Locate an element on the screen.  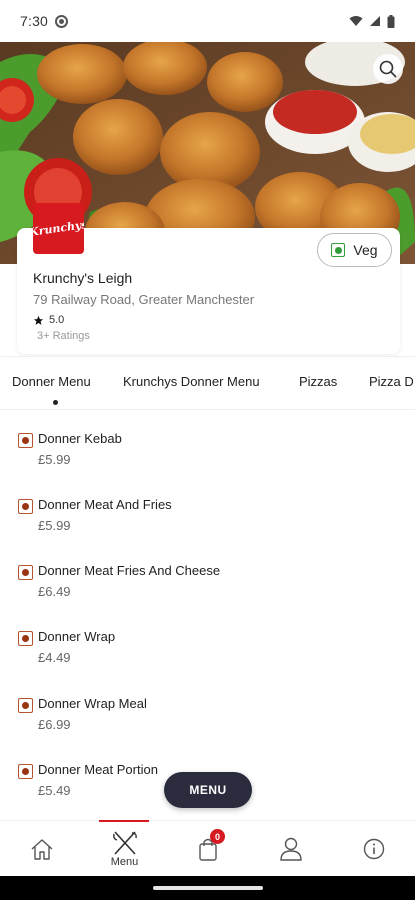
menu-item: Donner Wrap Meal £6.99 is located at coordinates (208, 718).